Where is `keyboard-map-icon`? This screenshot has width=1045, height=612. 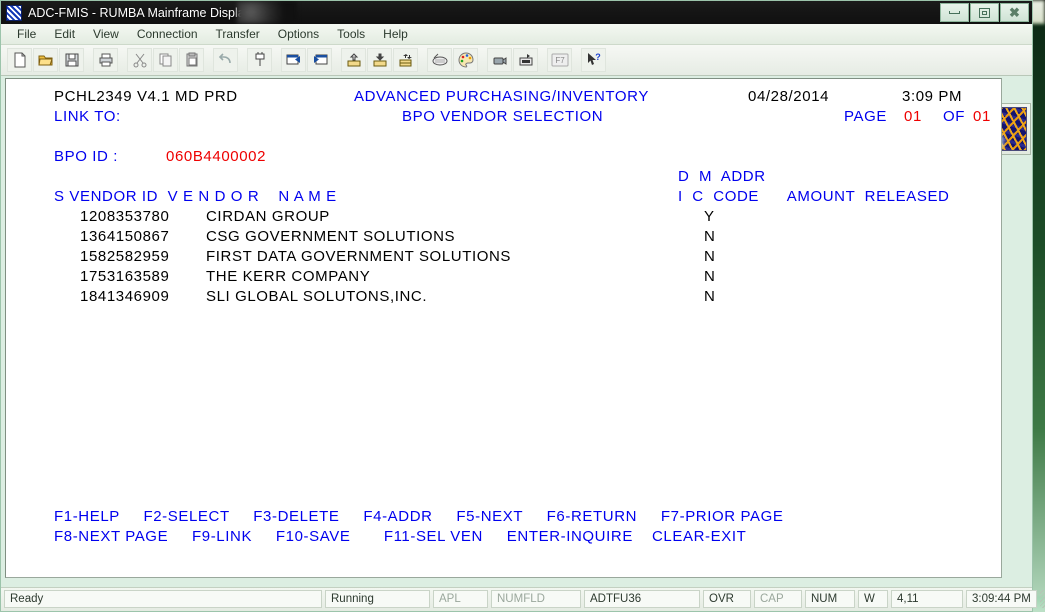 keyboard-map-icon is located at coordinates (439, 60).